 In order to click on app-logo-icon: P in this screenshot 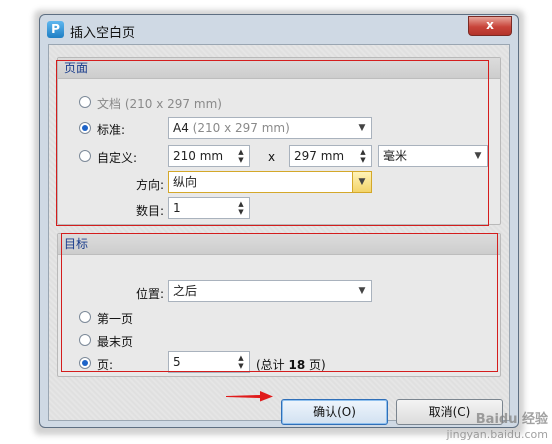, I will do `click(55, 29)`.